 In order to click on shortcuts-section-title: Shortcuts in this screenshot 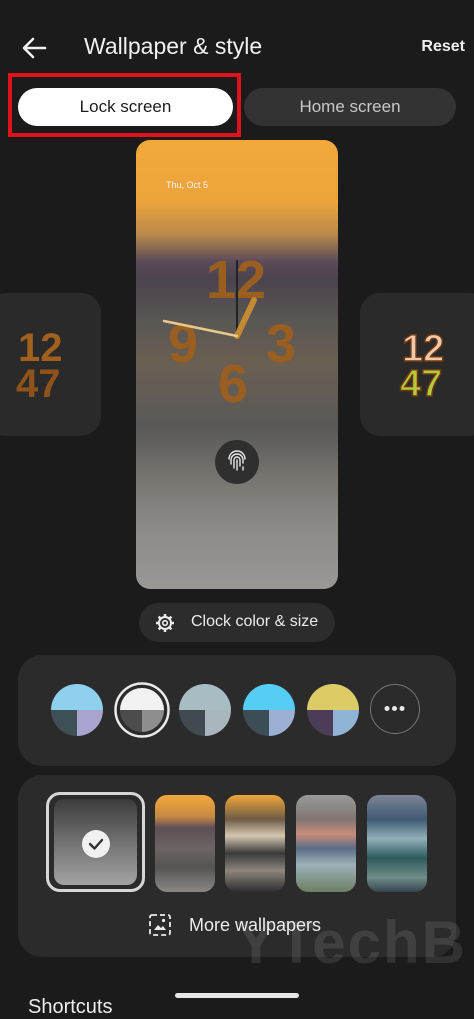, I will do `click(70, 1007)`.